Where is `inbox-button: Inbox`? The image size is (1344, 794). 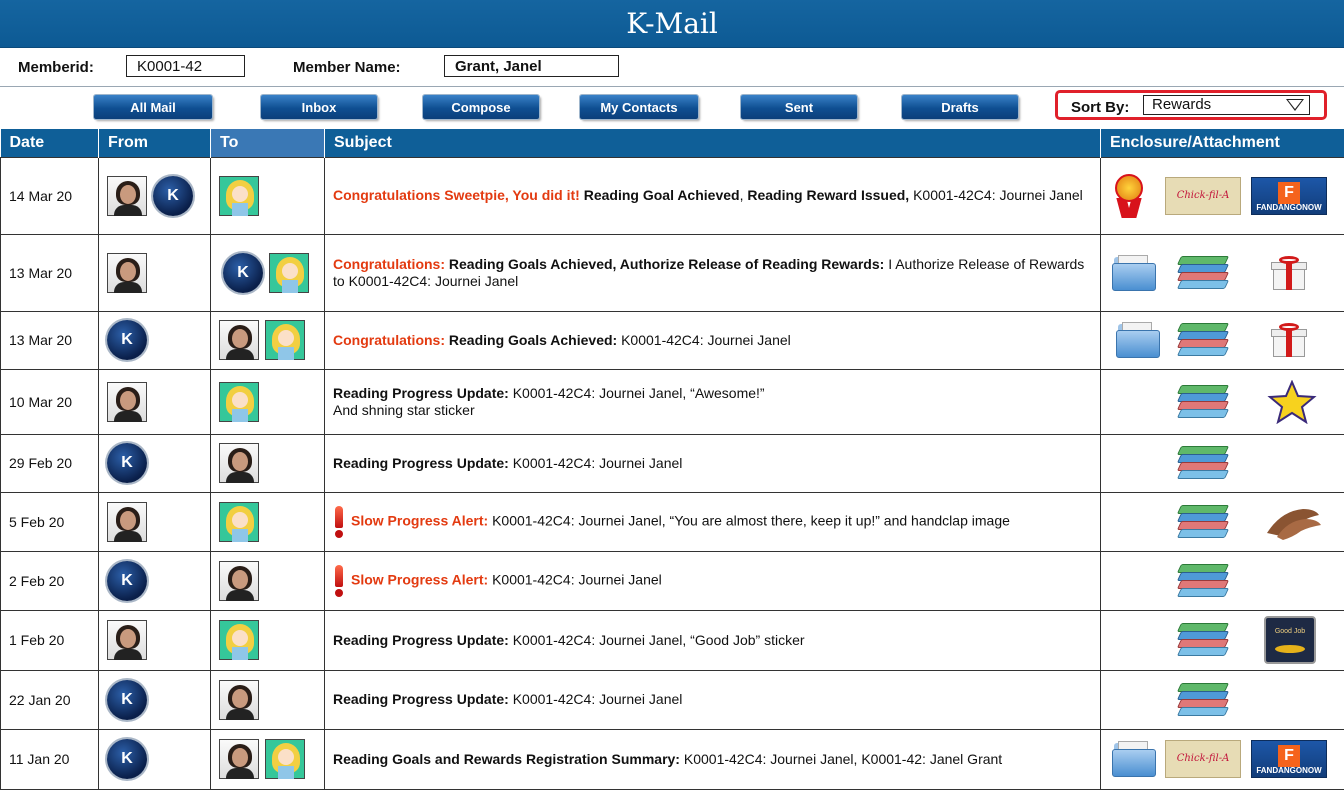
inbox-button: Inbox is located at coordinates (319, 107).